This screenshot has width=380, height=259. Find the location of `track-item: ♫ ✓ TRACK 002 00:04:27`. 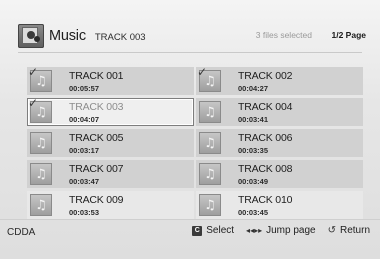

track-item: ♫ ✓ TRACK 002 00:04:27 is located at coordinates (279, 80).